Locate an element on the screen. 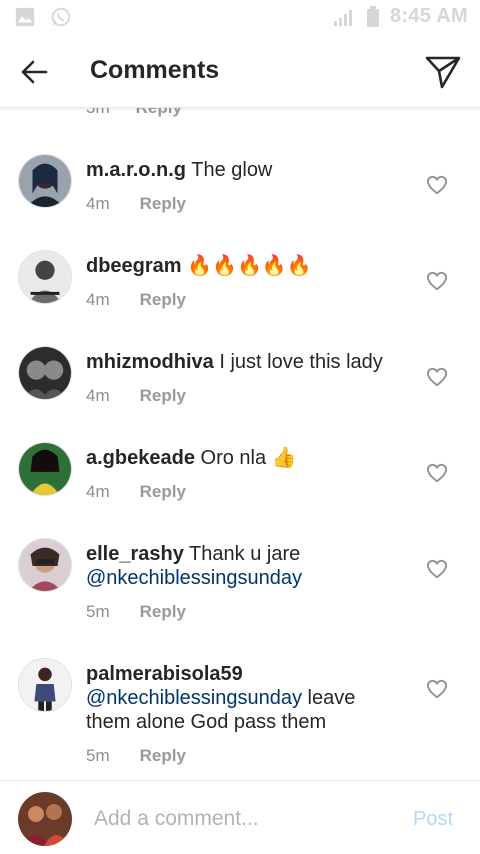 Image resolution: width=480 pixels, height=854 pixels. comment-text: dbeegram 🔥🔥🔥🔥🔥 is located at coordinates (199, 266).